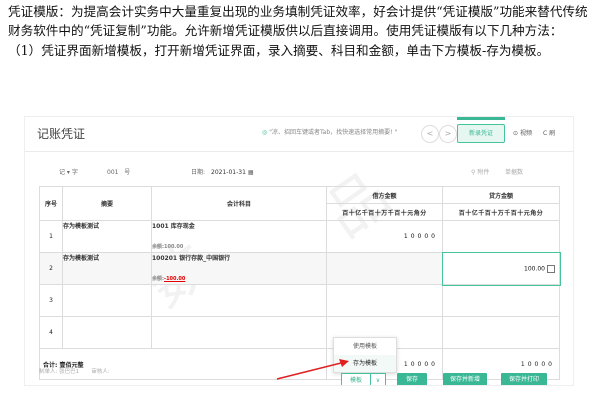 Image resolution: width=594 pixels, height=420 pixels. What do you see at coordinates (51, 332) in the screenshot?
I see `row-number: 4` at bounding box center [51, 332].